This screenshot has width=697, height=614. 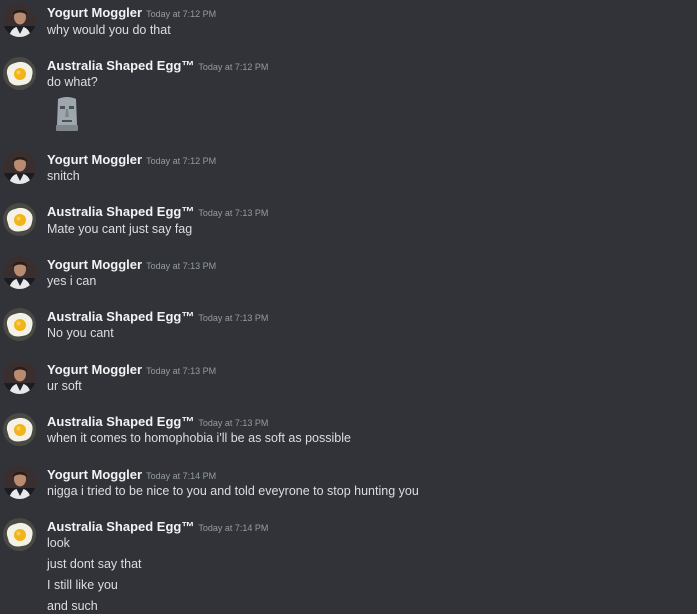 What do you see at coordinates (82, 585) in the screenshot?
I see `message-text: I still like you` at bounding box center [82, 585].